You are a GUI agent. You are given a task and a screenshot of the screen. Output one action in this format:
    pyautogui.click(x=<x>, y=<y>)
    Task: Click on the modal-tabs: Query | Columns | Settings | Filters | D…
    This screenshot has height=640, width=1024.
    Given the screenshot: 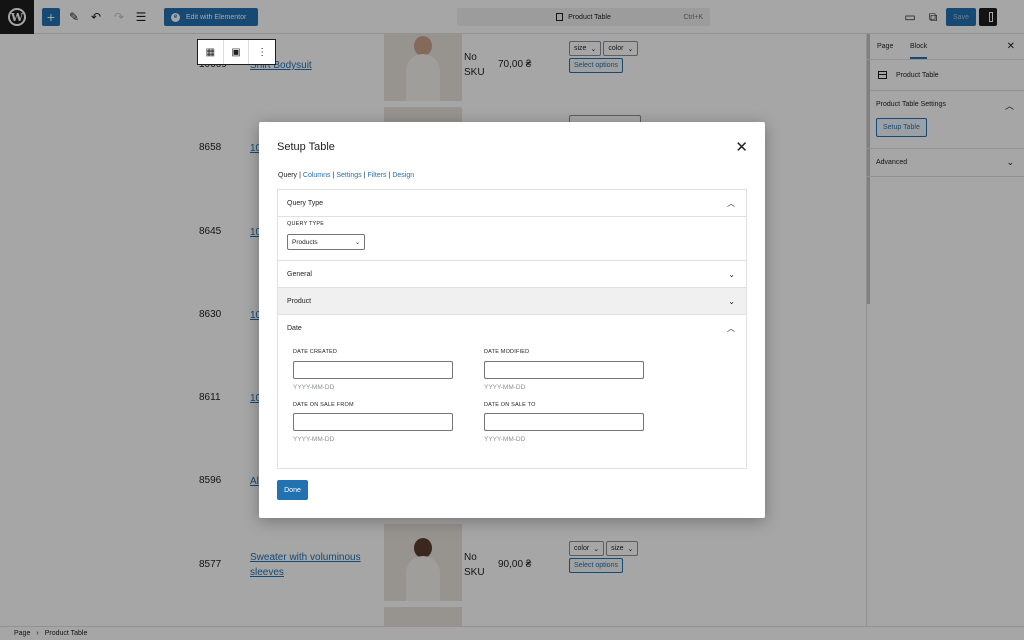 What is the action you would take?
    pyautogui.click(x=346, y=175)
    